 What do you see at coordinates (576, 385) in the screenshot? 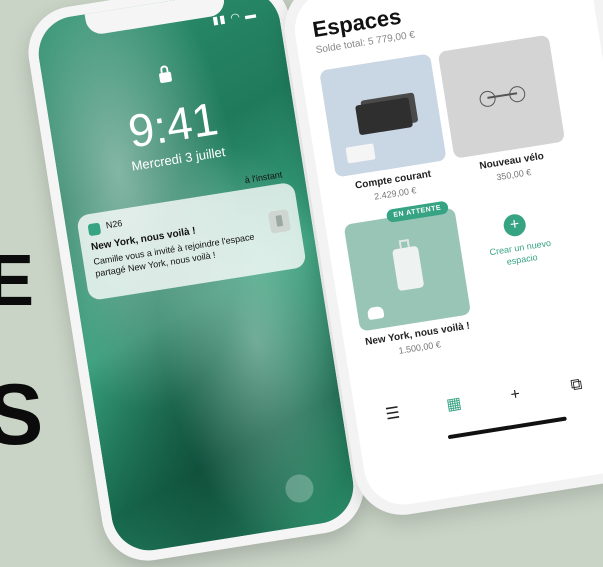
I see `cards-icon: ⧉` at bounding box center [576, 385].